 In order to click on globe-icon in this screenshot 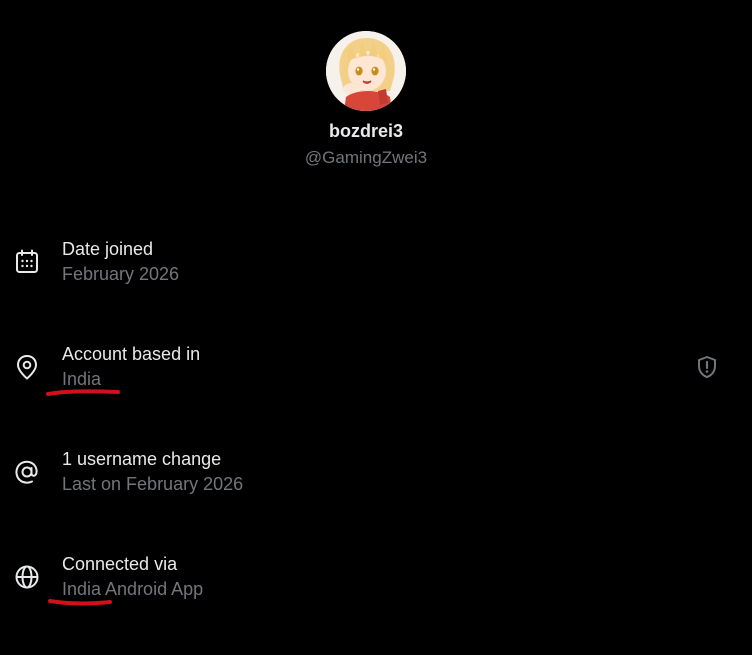, I will do `click(27, 577)`.